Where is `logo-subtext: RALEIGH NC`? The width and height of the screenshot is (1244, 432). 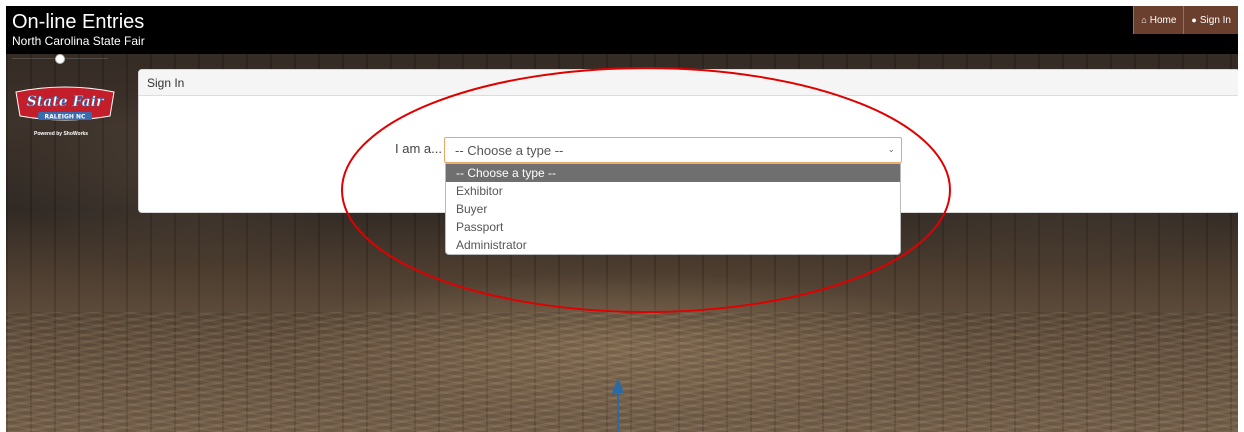
logo-subtext: RALEIGH NC is located at coordinates (65, 117).